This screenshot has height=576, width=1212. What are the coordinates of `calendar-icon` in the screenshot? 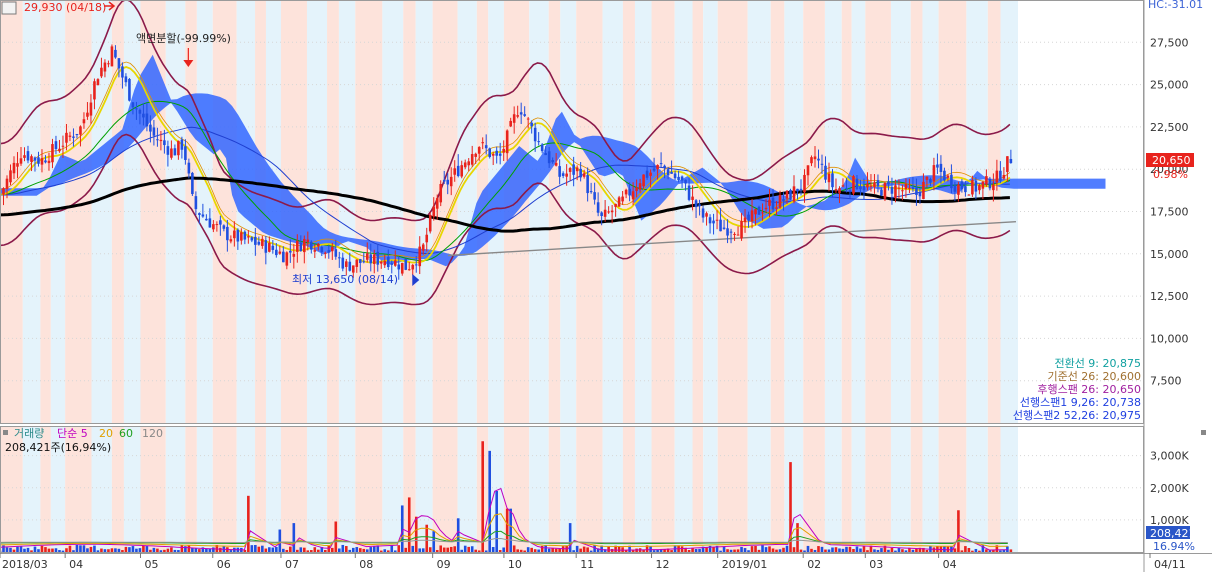 It's located at (9, 8).